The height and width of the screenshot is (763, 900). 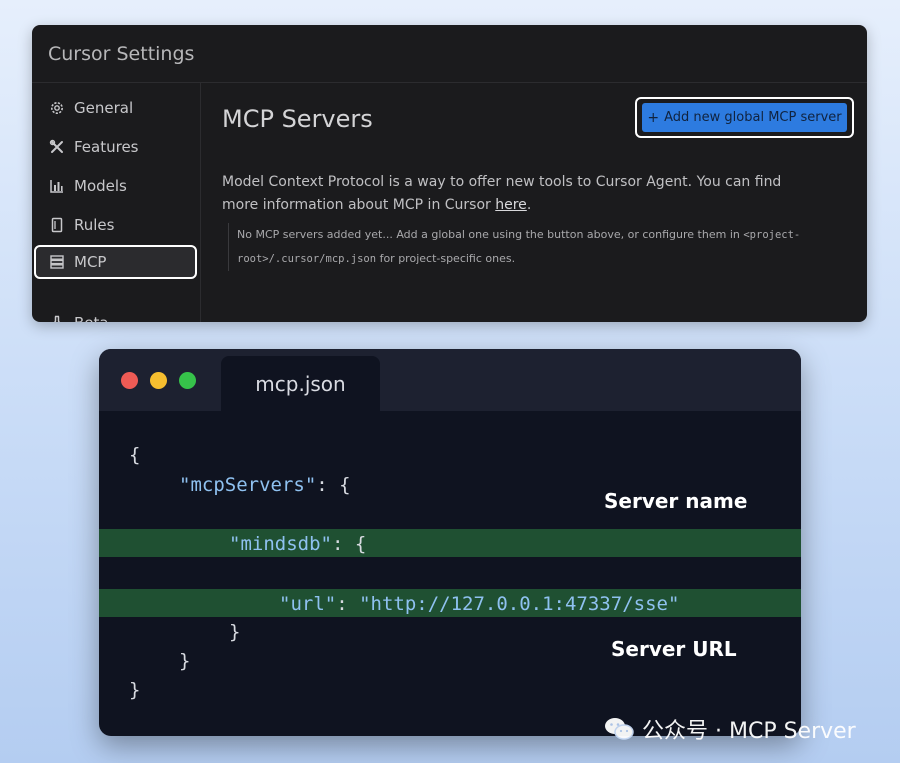 I want to click on minimize-window-dot, so click(x=158, y=380).